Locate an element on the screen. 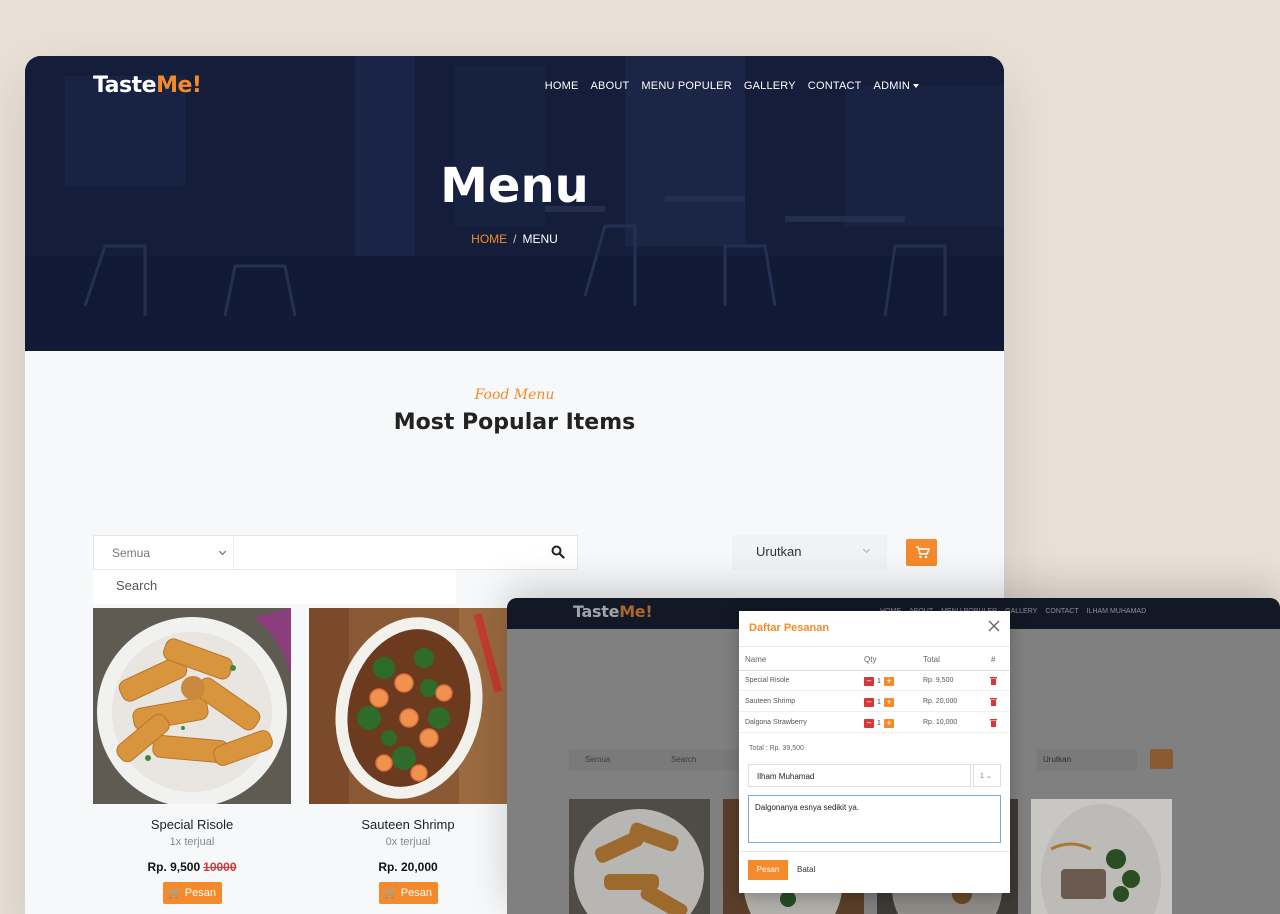 The height and width of the screenshot is (914, 1280). search-icon is located at coordinates (558, 552).